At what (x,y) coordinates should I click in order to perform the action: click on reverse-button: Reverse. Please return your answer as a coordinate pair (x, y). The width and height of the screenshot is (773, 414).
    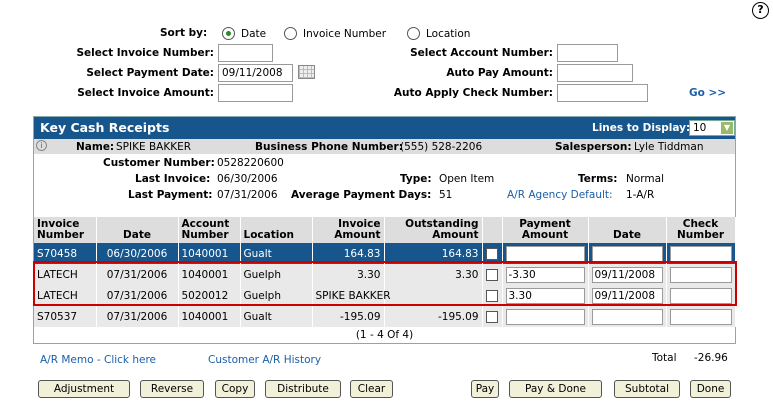
    Looking at the image, I should click on (172, 389).